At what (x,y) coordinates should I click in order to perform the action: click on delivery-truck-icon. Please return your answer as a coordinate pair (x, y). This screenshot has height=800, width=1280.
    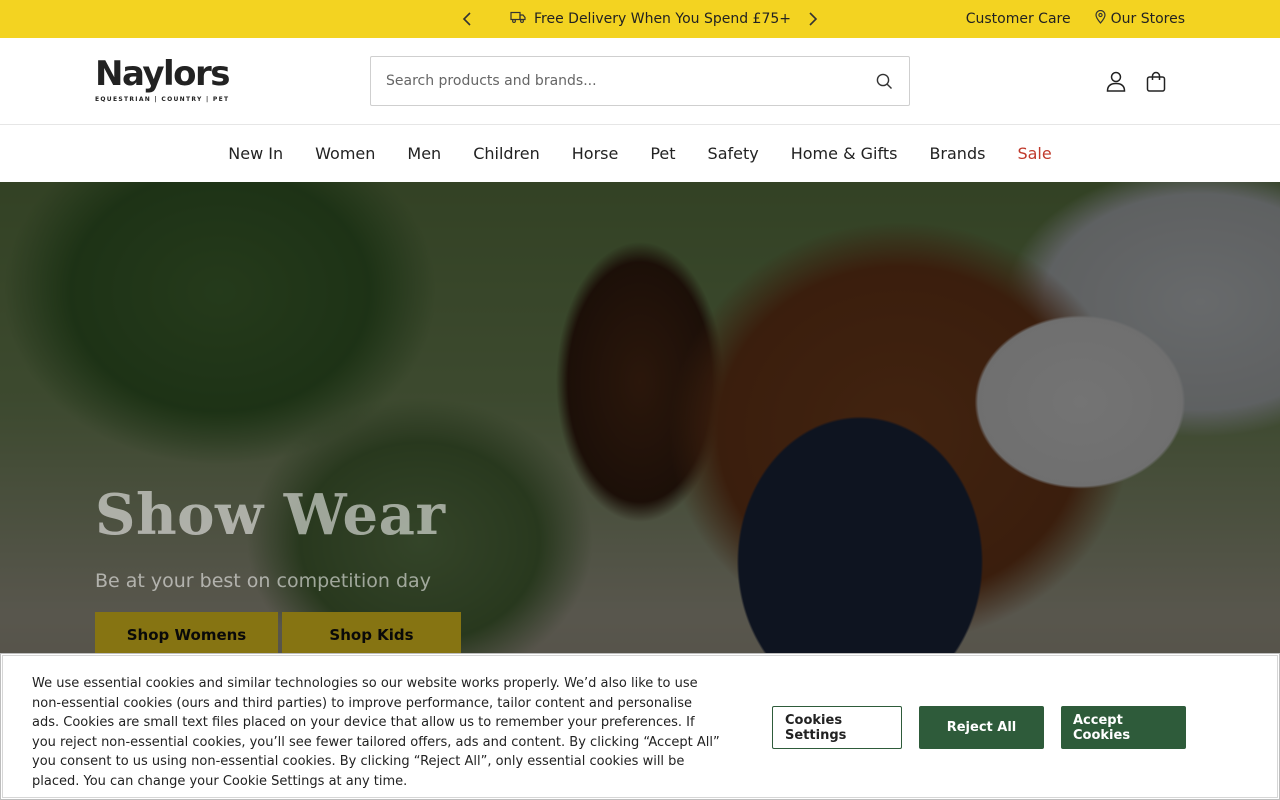
    Looking at the image, I should click on (518, 19).